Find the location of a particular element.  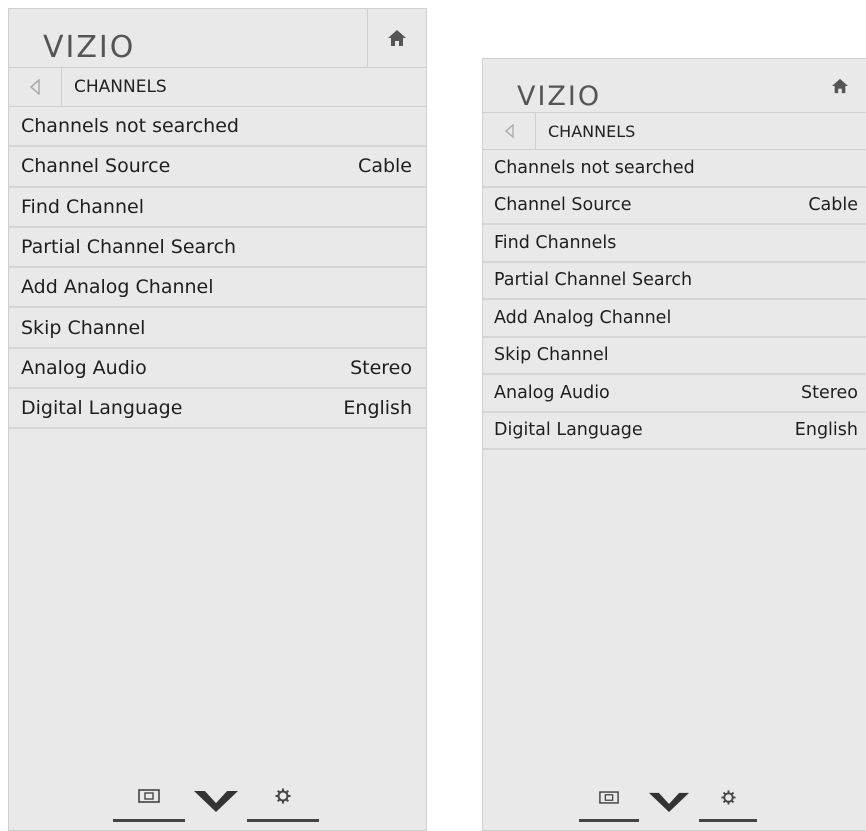

menu-item-label: Find Channels is located at coordinates (555, 242).